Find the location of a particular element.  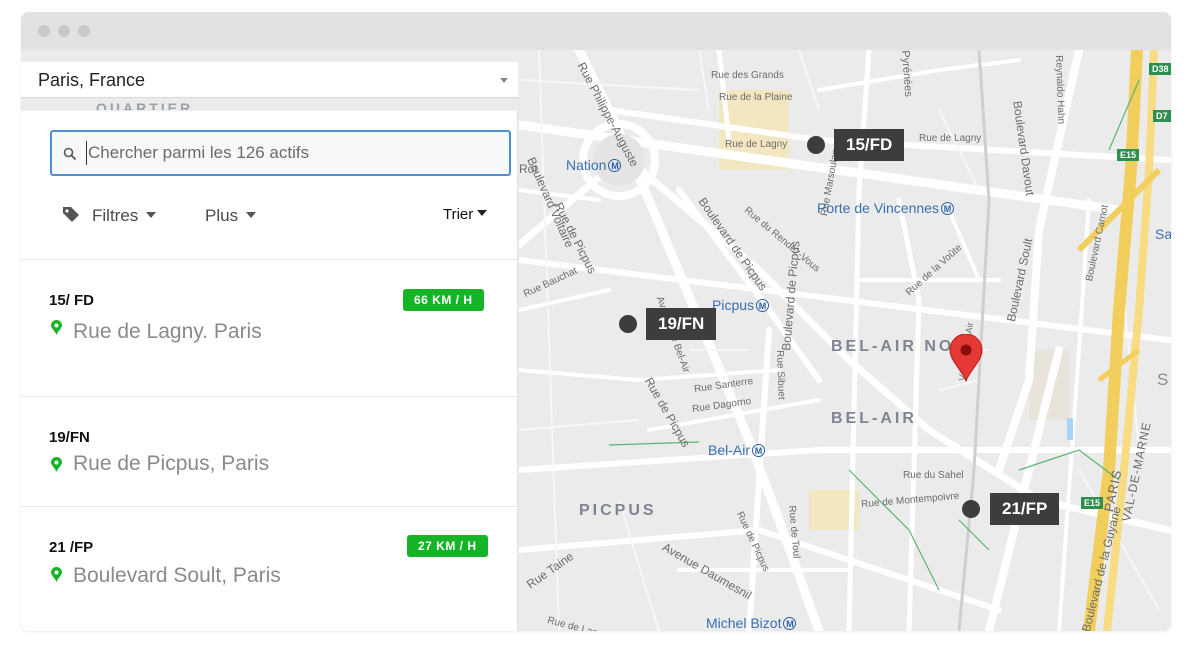

road-shield: D38 is located at coordinates (1160, 69).